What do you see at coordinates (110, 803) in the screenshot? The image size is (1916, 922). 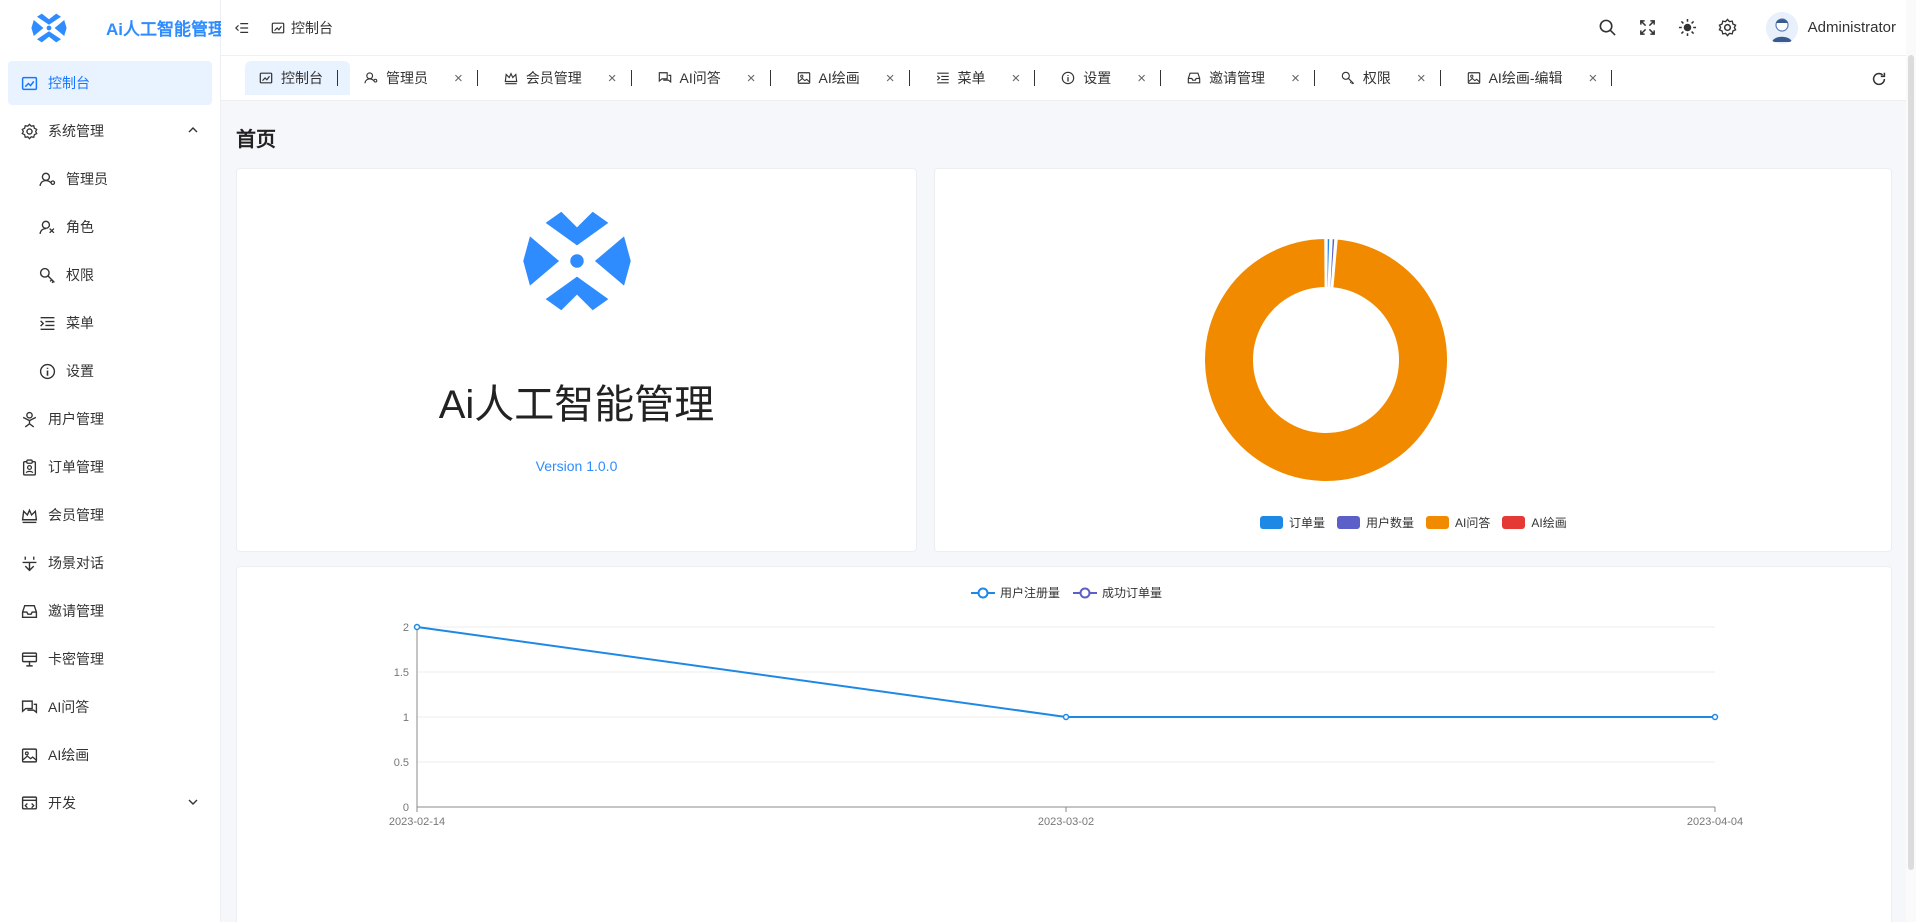 I see `sidebar-item: 开发` at bounding box center [110, 803].